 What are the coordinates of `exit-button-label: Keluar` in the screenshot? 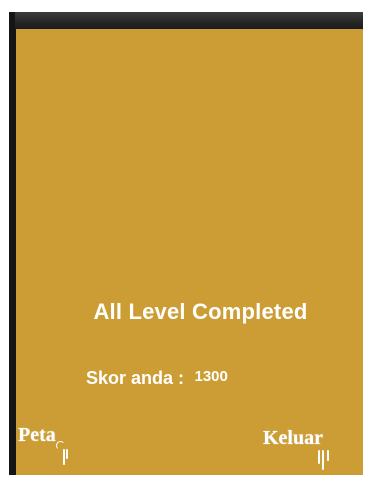 It's located at (293, 438).